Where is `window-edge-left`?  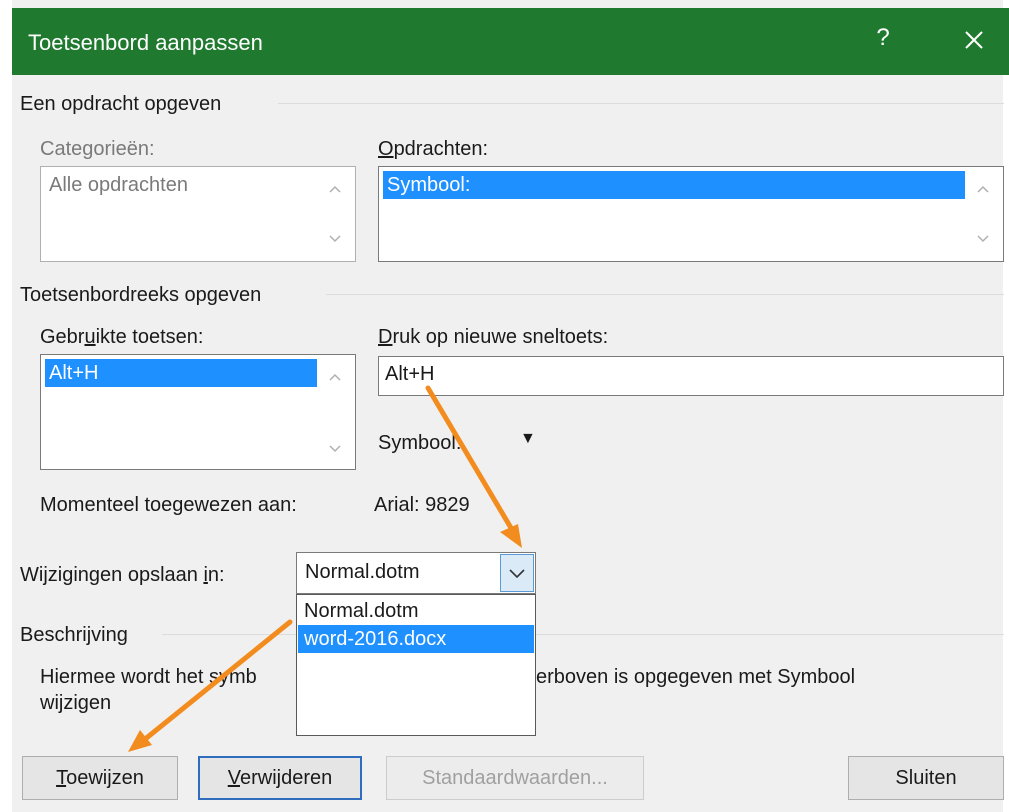 window-edge-left is located at coordinates (6, 406).